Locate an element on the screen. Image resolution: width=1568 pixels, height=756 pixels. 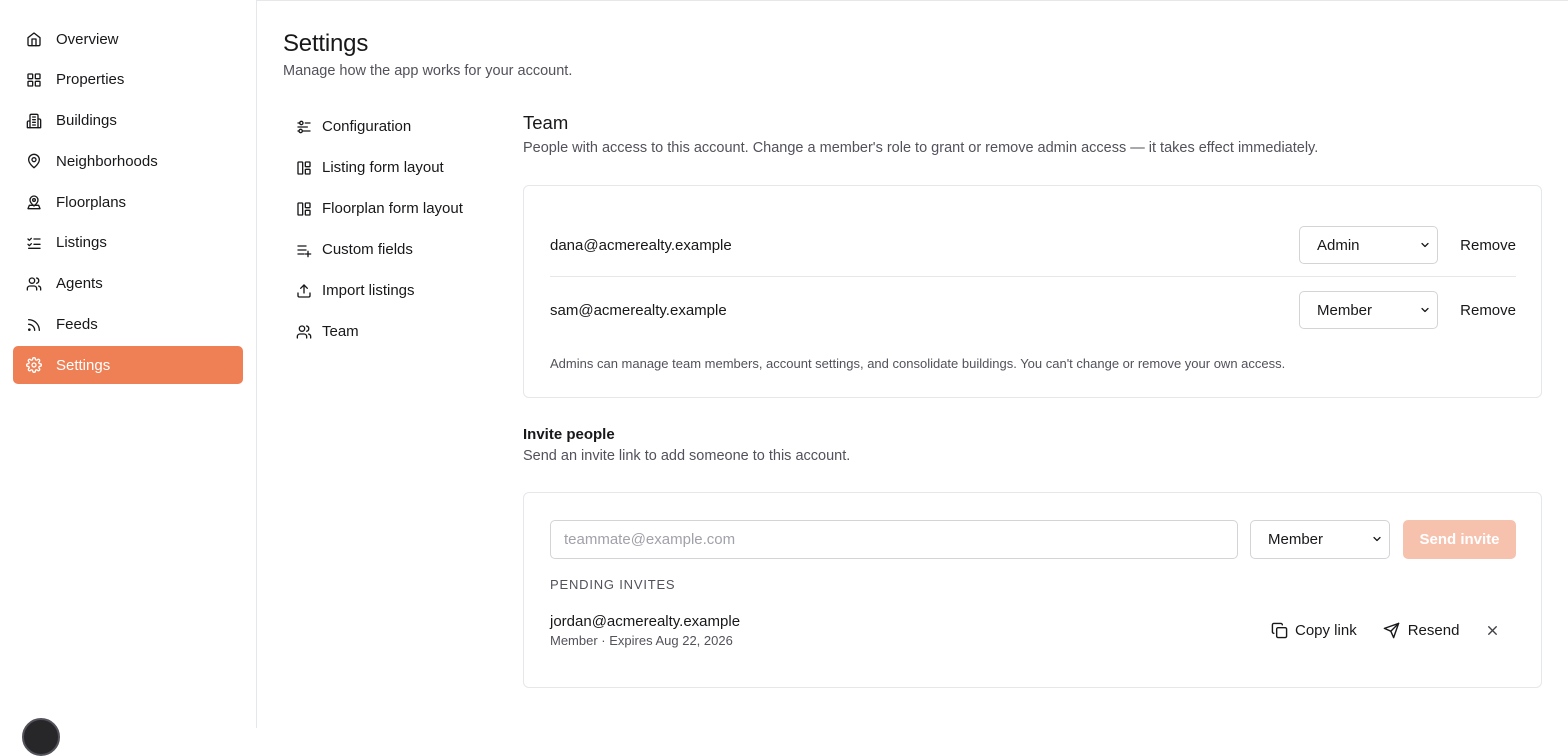
pending-invite-actions: Copy link Resend is located at coordinates (1385, 630).